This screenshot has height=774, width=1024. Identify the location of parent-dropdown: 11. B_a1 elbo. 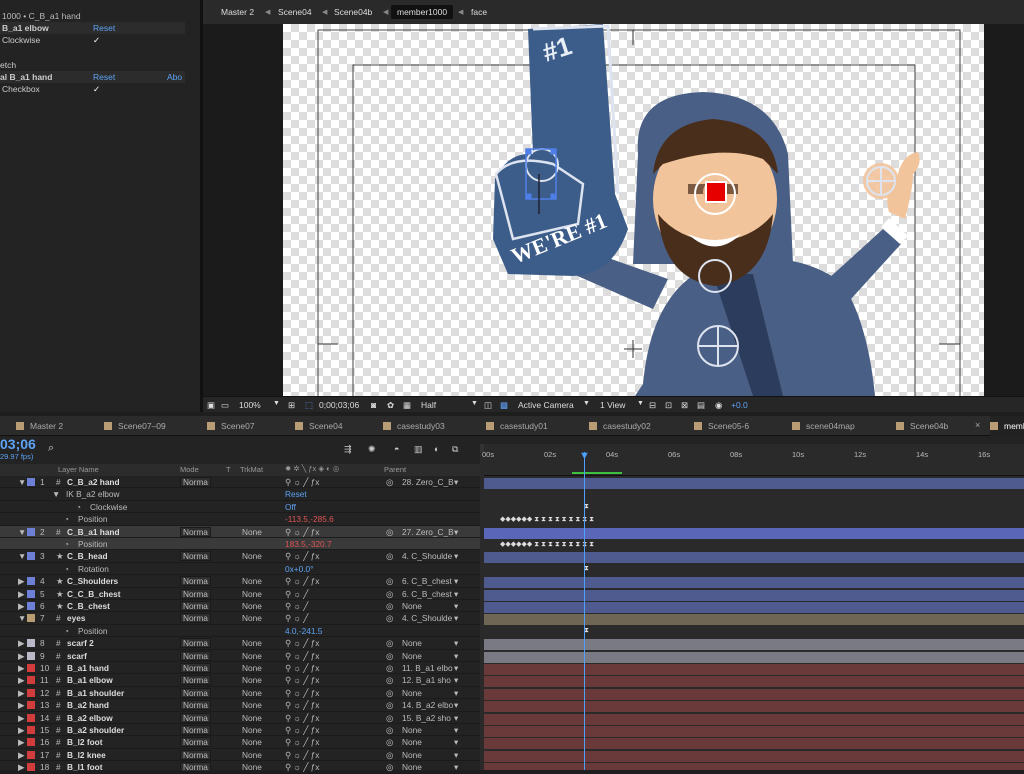
(427, 668).